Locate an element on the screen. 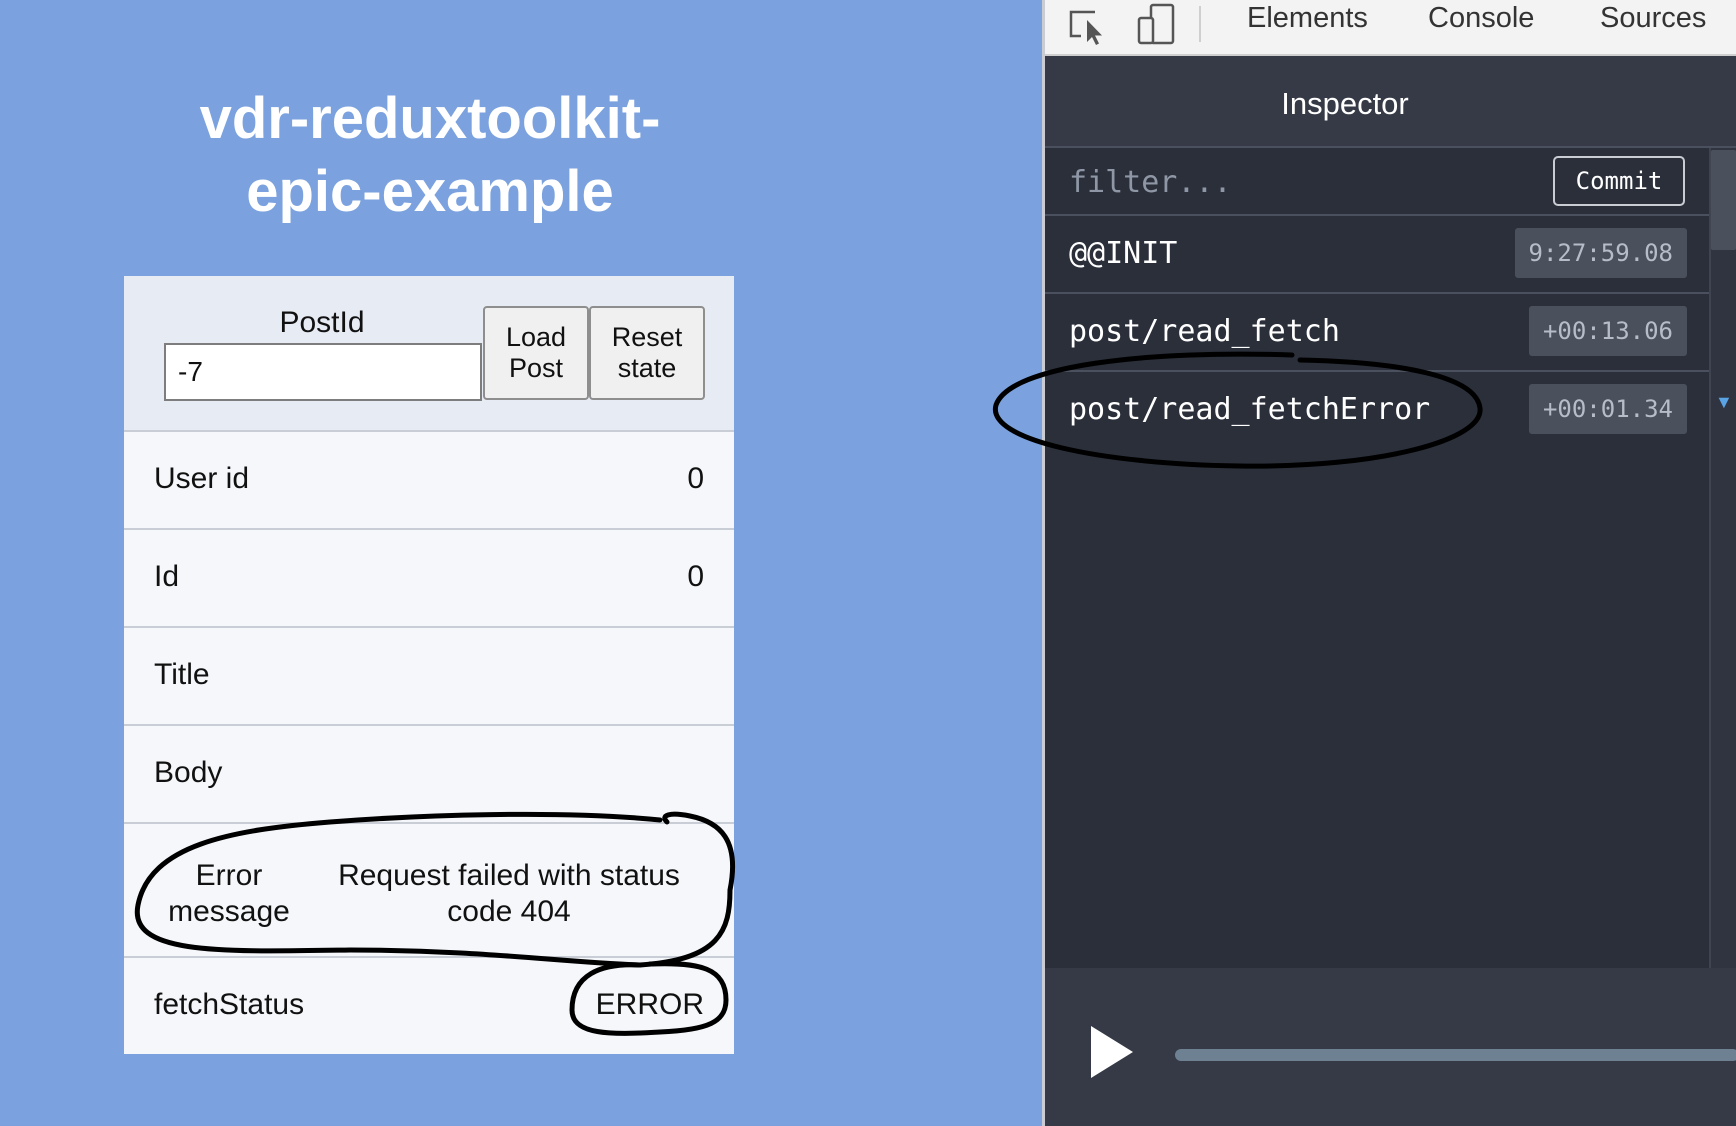 Image resolution: width=1736 pixels, height=1126 pixels. field-row-title: Title is located at coordinates (429, 677).